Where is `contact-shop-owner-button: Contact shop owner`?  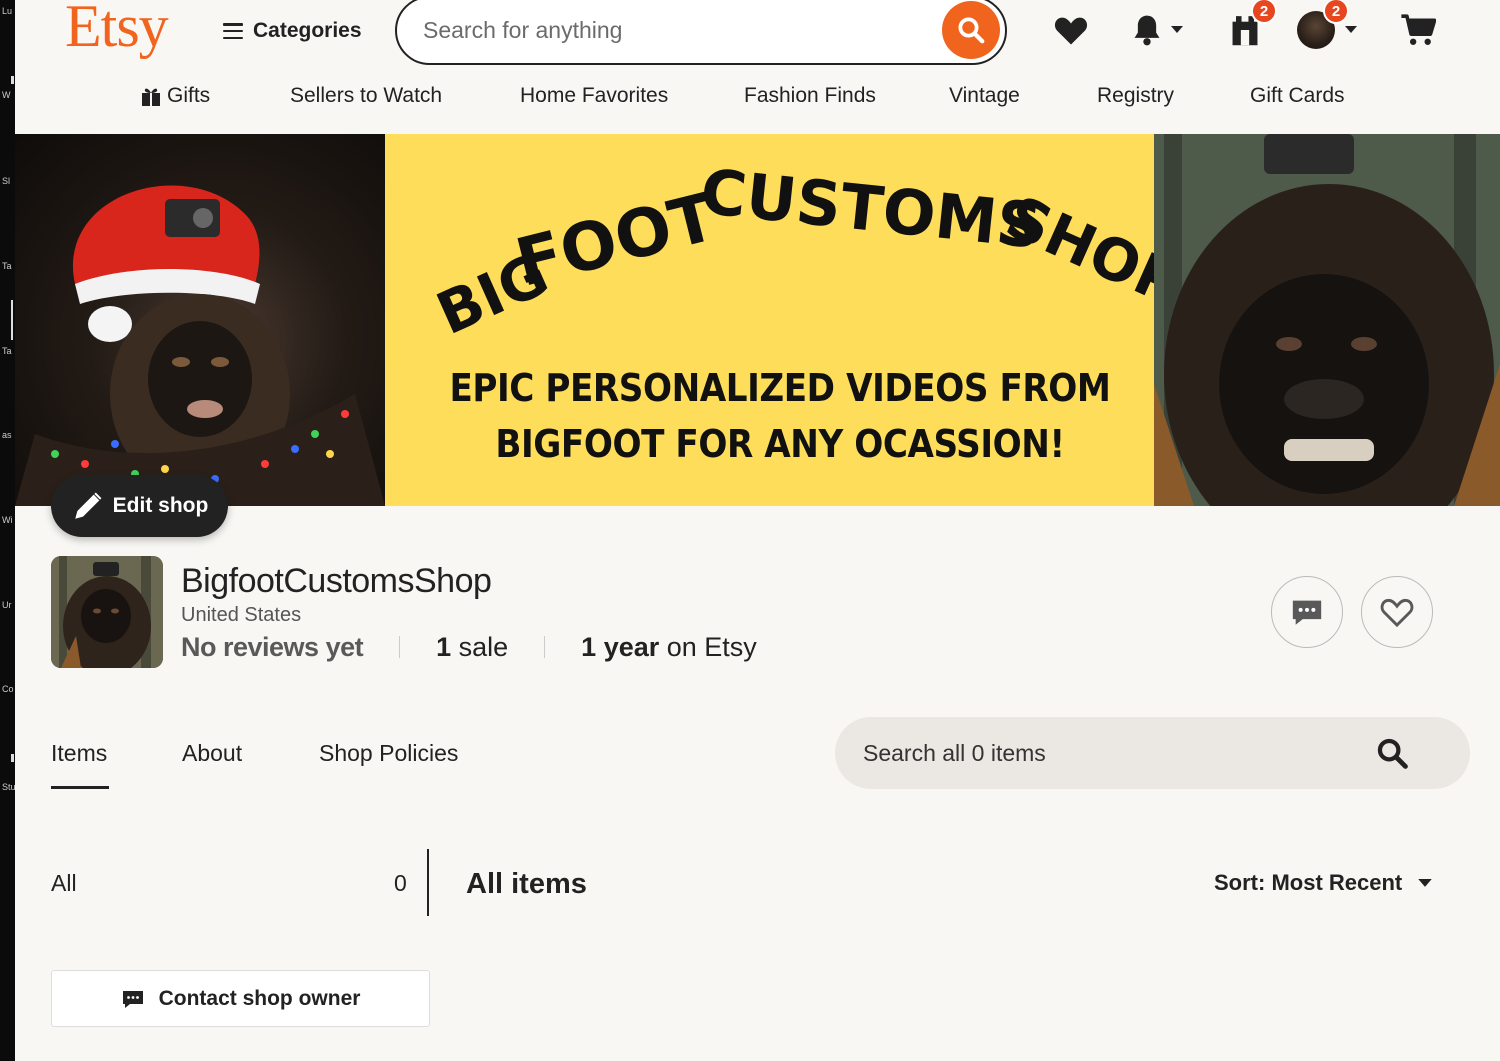 contact-shop-owner-button: Contact shop owner is located at coordinates (240, 998).